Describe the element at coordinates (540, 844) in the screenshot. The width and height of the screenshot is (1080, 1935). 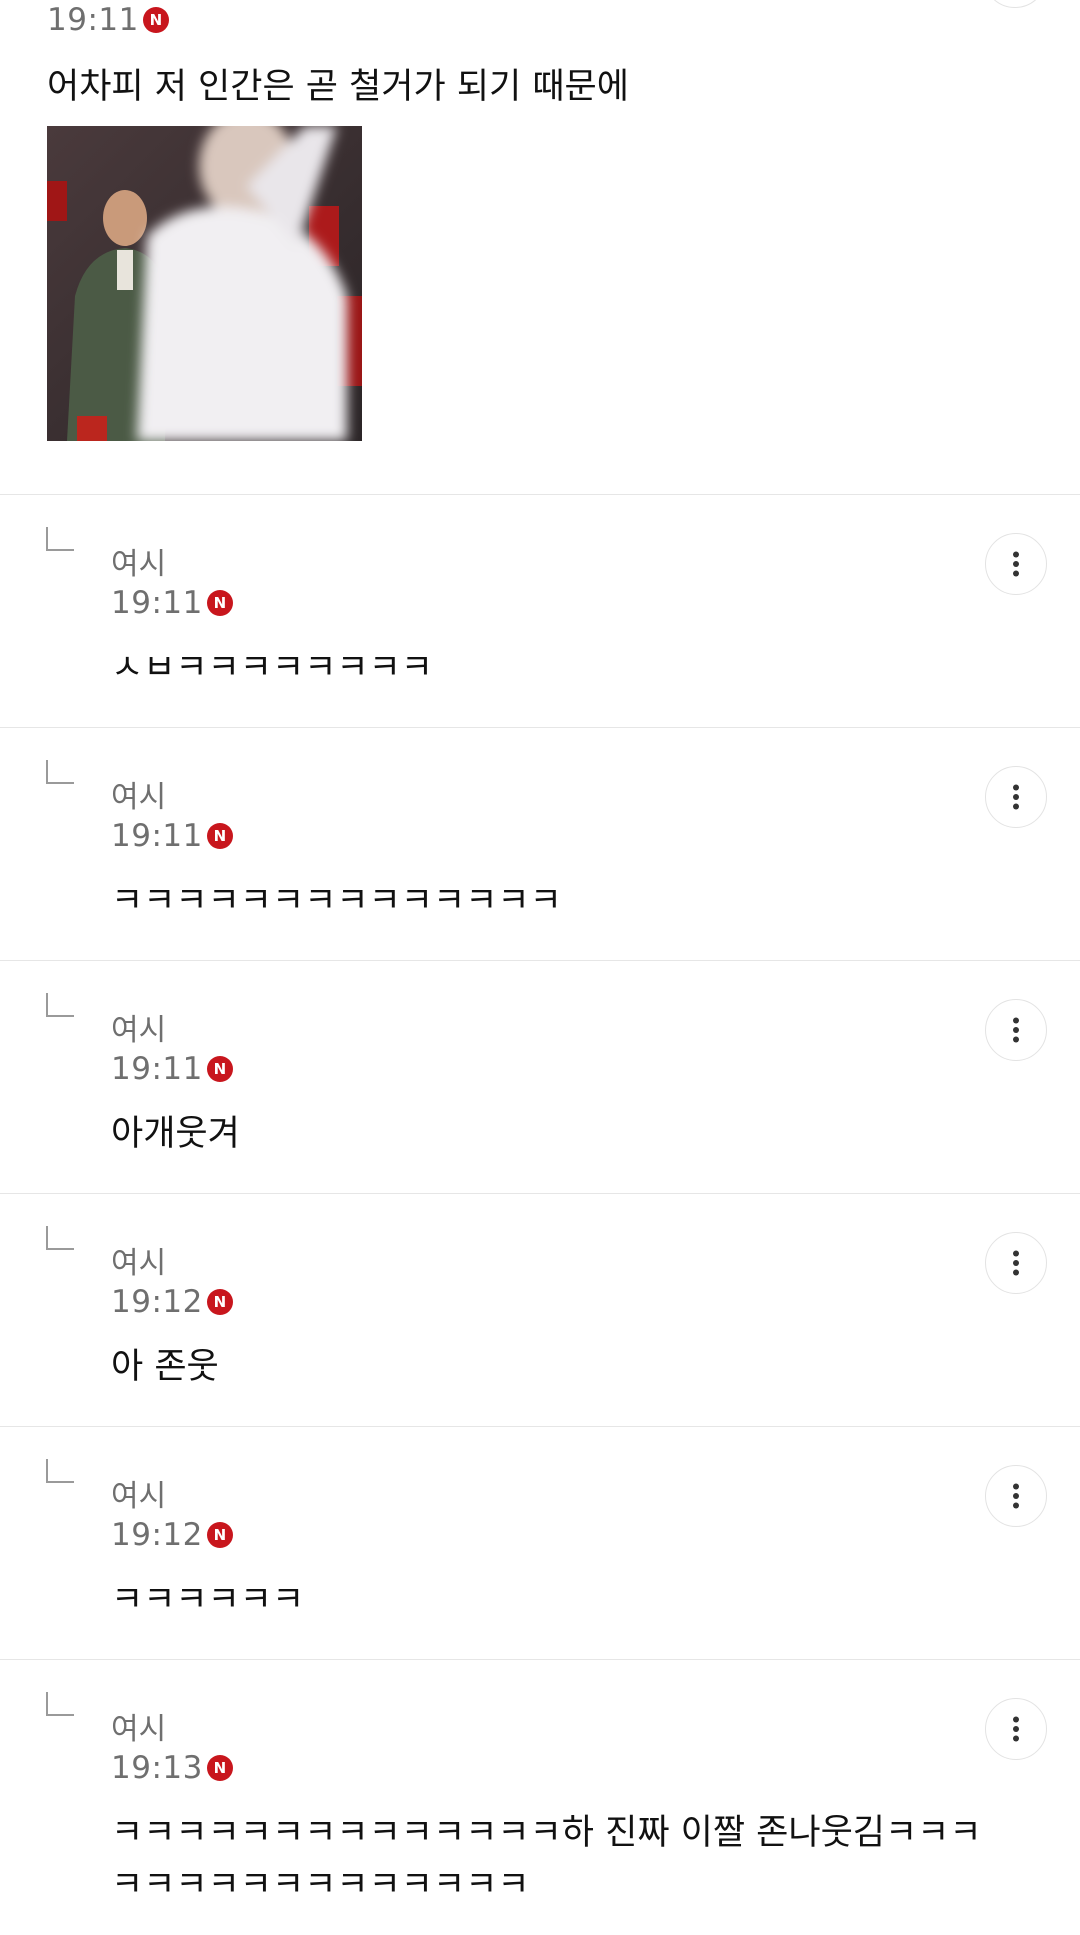
I see `reply-item: 여시 19:11 N ㅋㅋㅋㅋㅋㅋㅋㅋㅋㅋㅋㅋㅋㅋ` at that location.